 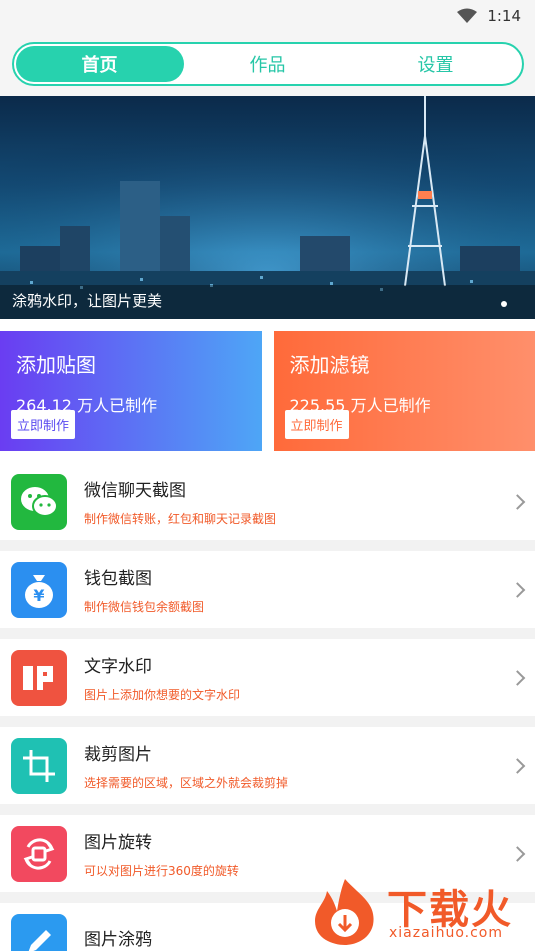 What do you see at coordinates (39, 765) in the screenshot?
I see `crop-icon` at bounding box center [39, 765].